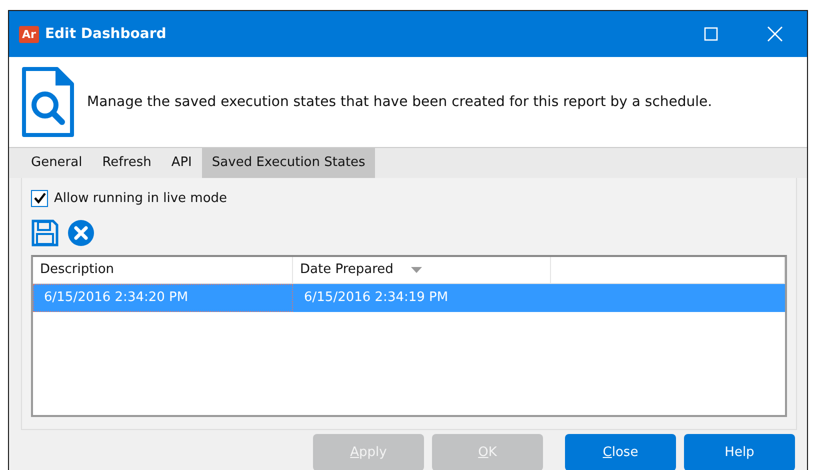 This screenshot has height=470, width=815. Describe the element at coordinates (739, 452) in the screenshot. I see `dialog-button: Help` at that location.